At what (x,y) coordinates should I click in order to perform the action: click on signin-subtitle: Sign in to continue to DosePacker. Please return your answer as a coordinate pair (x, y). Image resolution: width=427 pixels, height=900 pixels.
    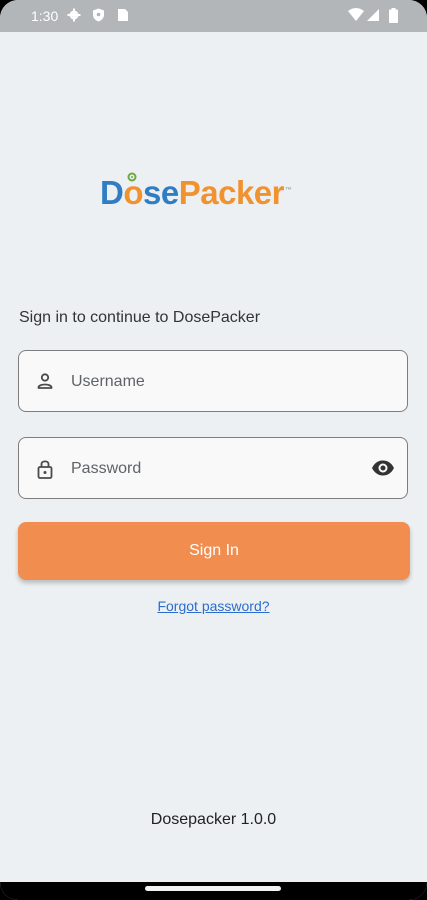
    Looking at the image, I should click on (140, 317).